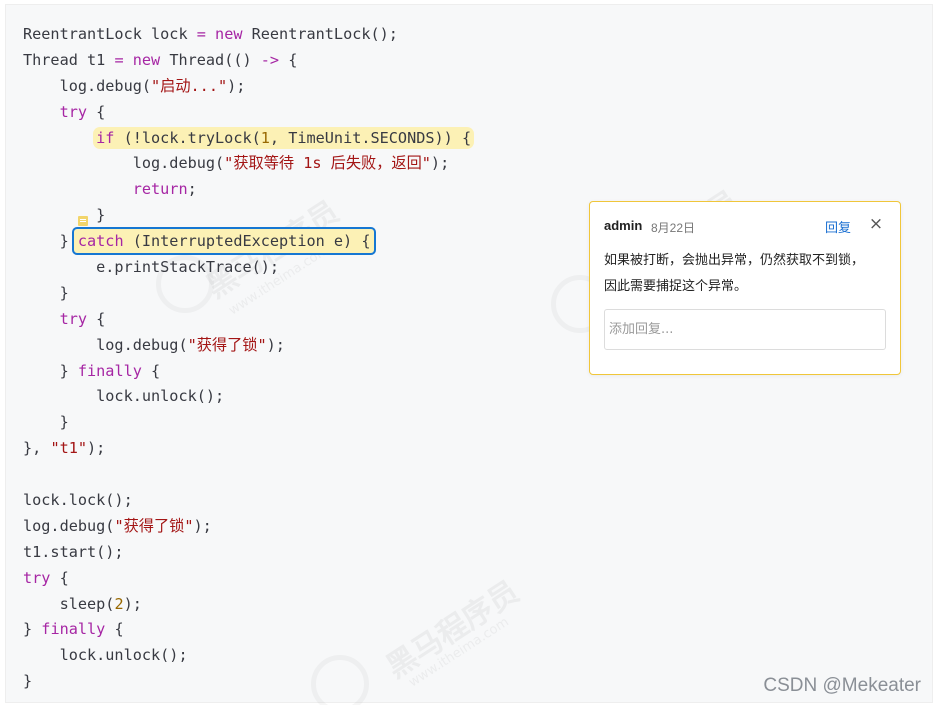  Describe the element at coordinates (876, 224) in the screenshot. I see `close-icon: ×` at that location.